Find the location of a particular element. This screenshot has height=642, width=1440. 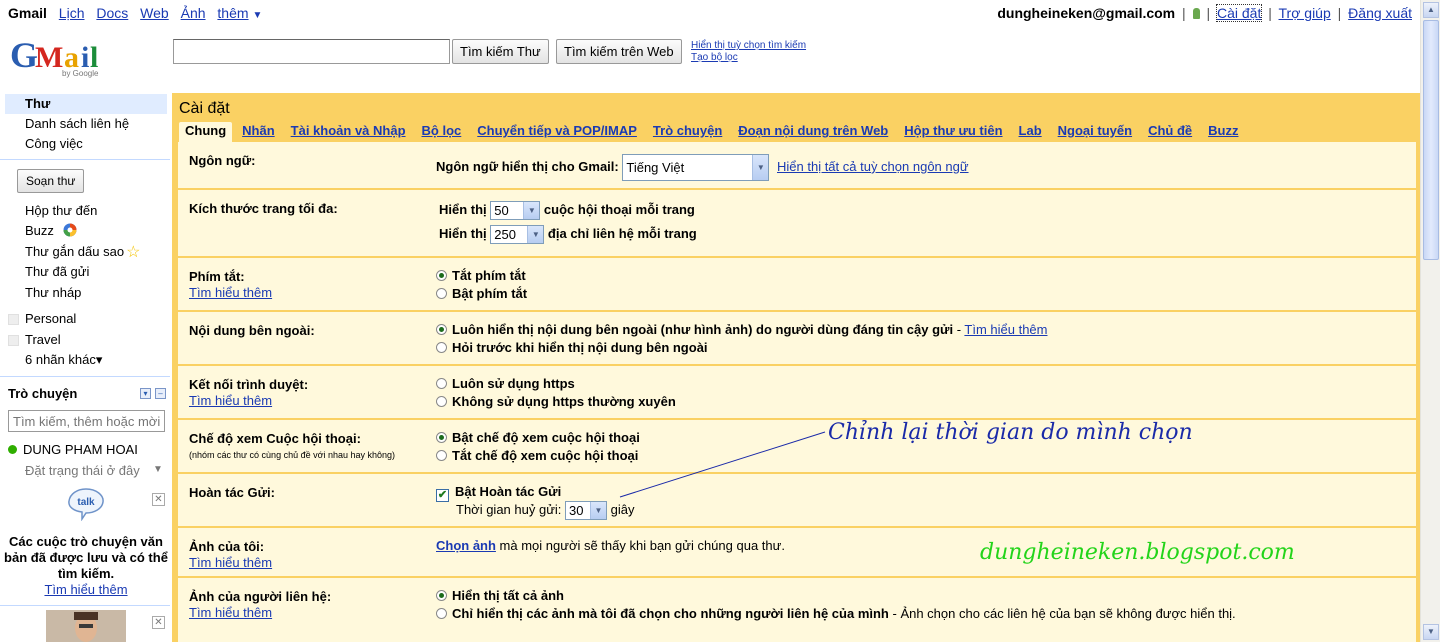

all-language-options-link: Hiển thị tất cả tuỳ chọn ngôn ngữ is located at coordinates (873, 166).